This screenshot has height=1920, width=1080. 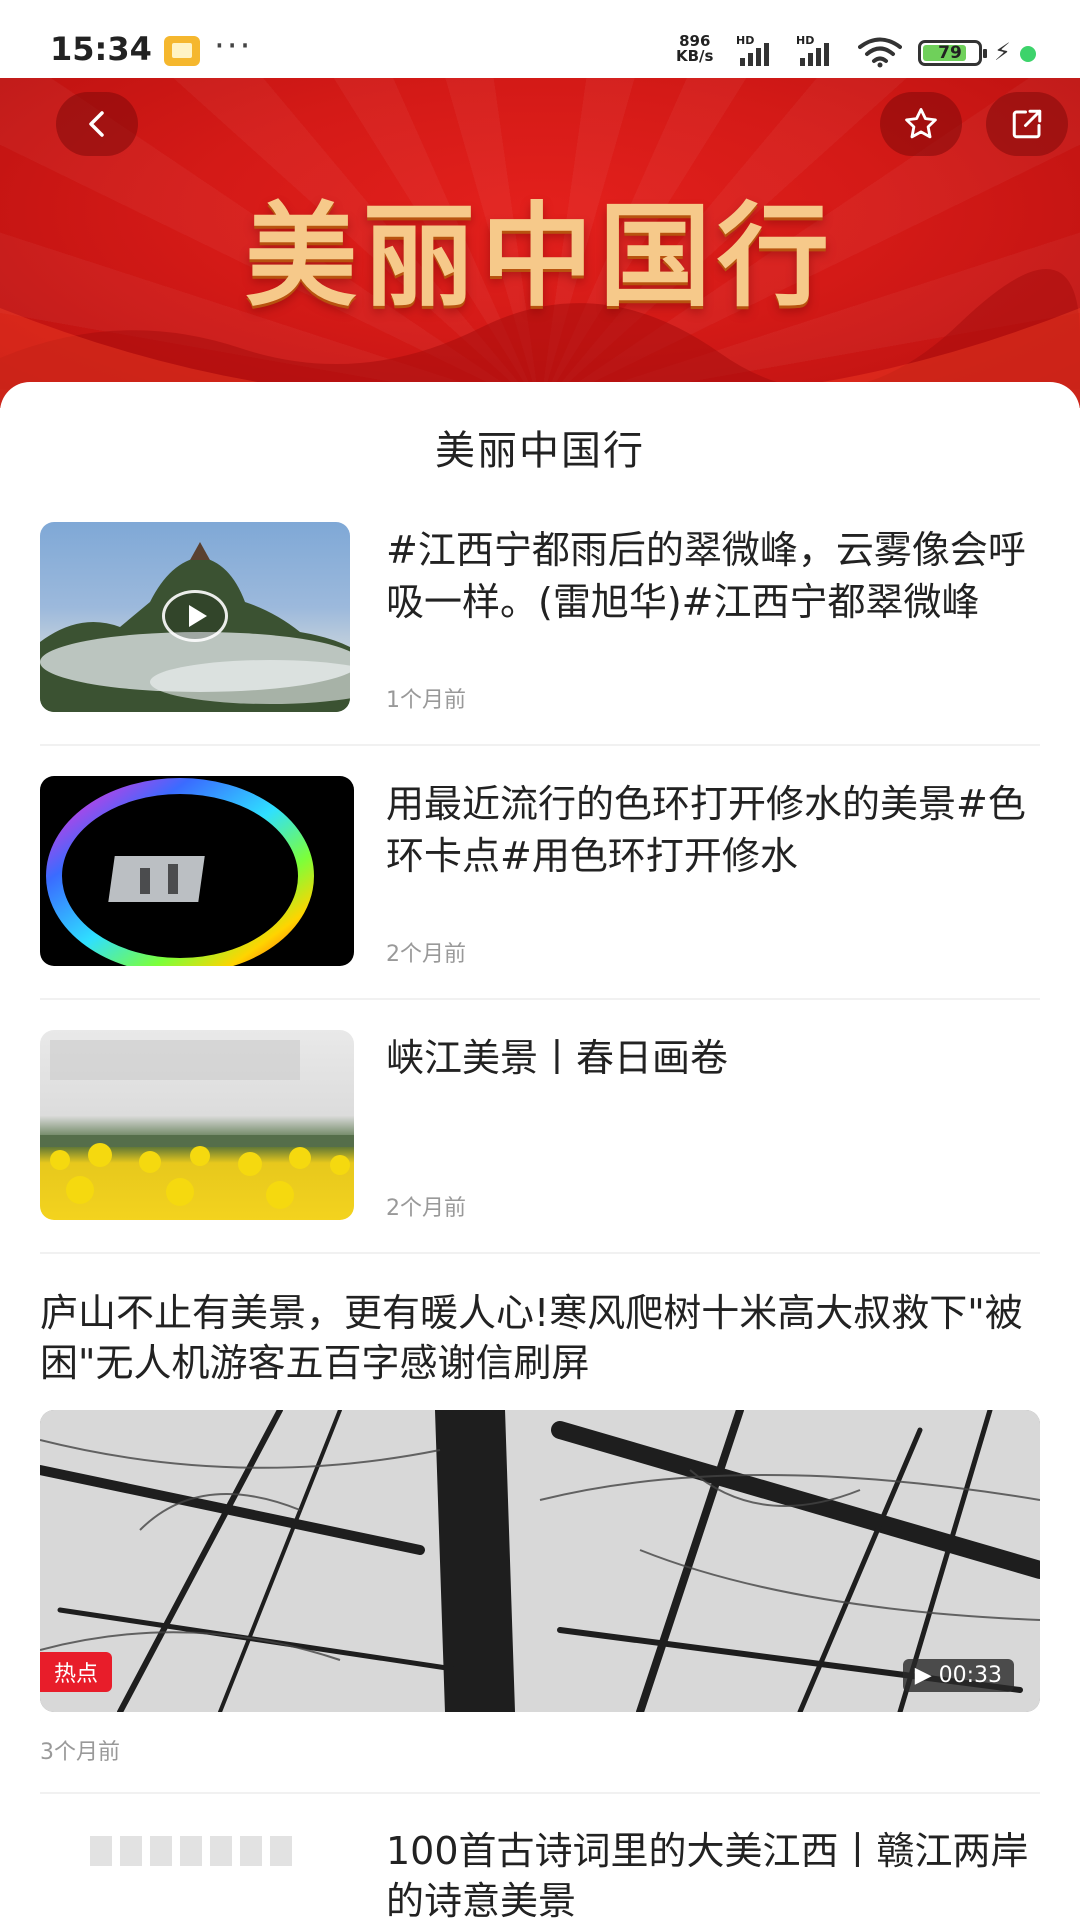 I want to click on battery-percent: 79, so click(x=950, y=53).